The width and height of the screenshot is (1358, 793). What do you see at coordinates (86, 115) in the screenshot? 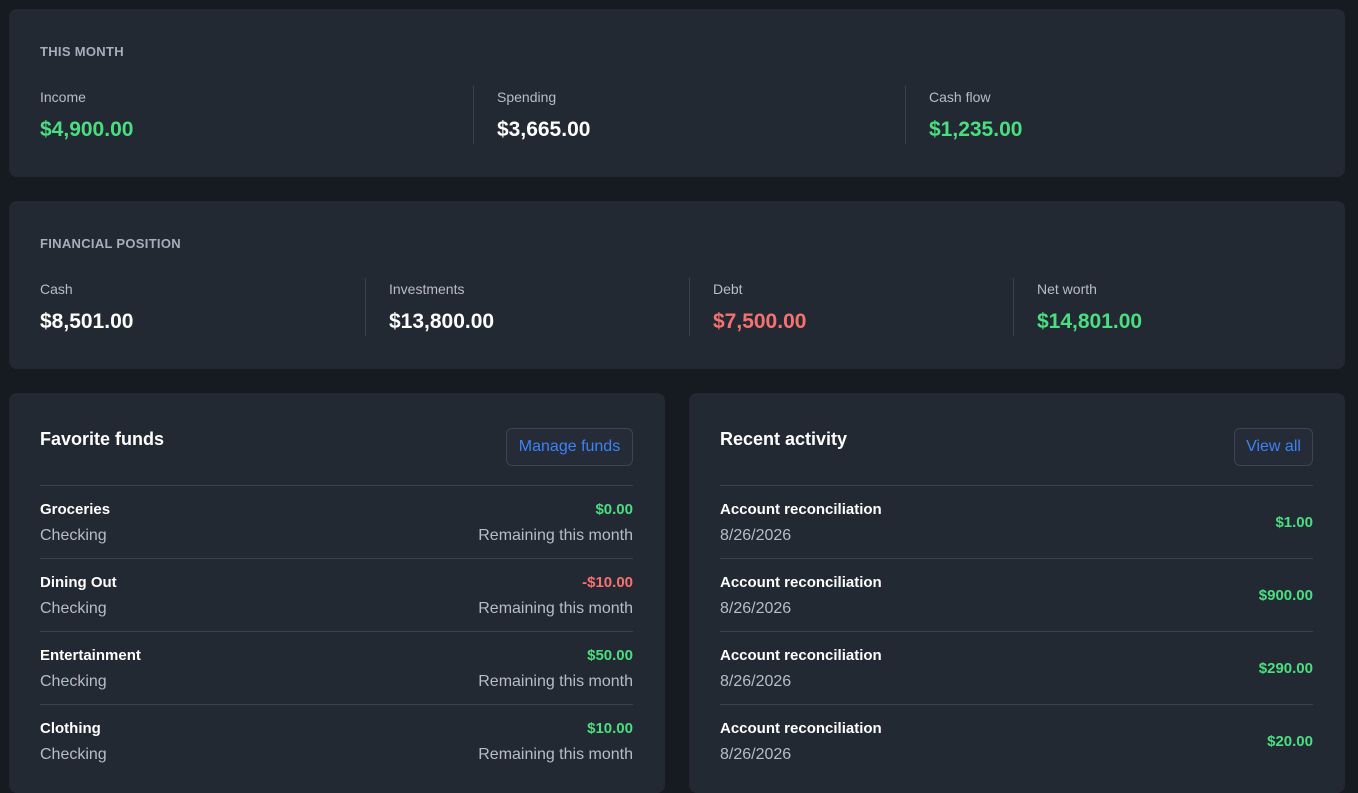
I see `stat-income: Income $4,900.00` at bounding box center [86, 115].